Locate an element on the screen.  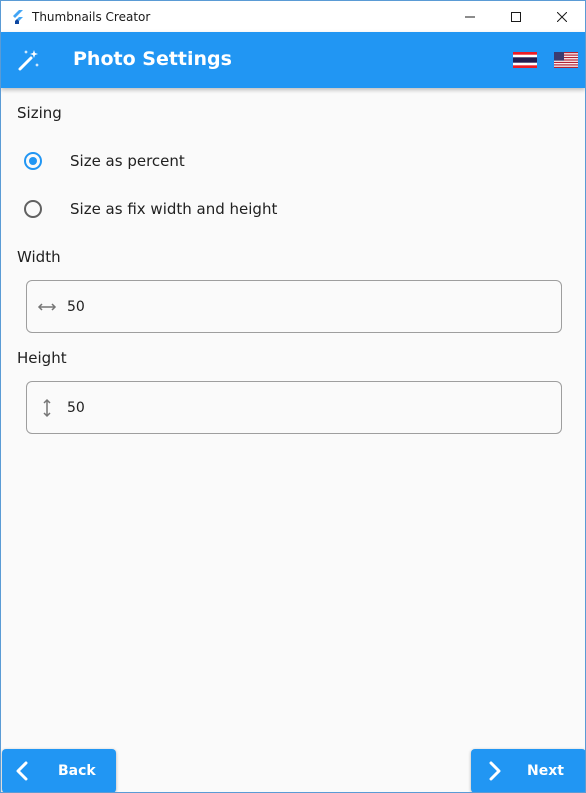
radio-size-percent: Size as percent is located at coordinates (101, 161).